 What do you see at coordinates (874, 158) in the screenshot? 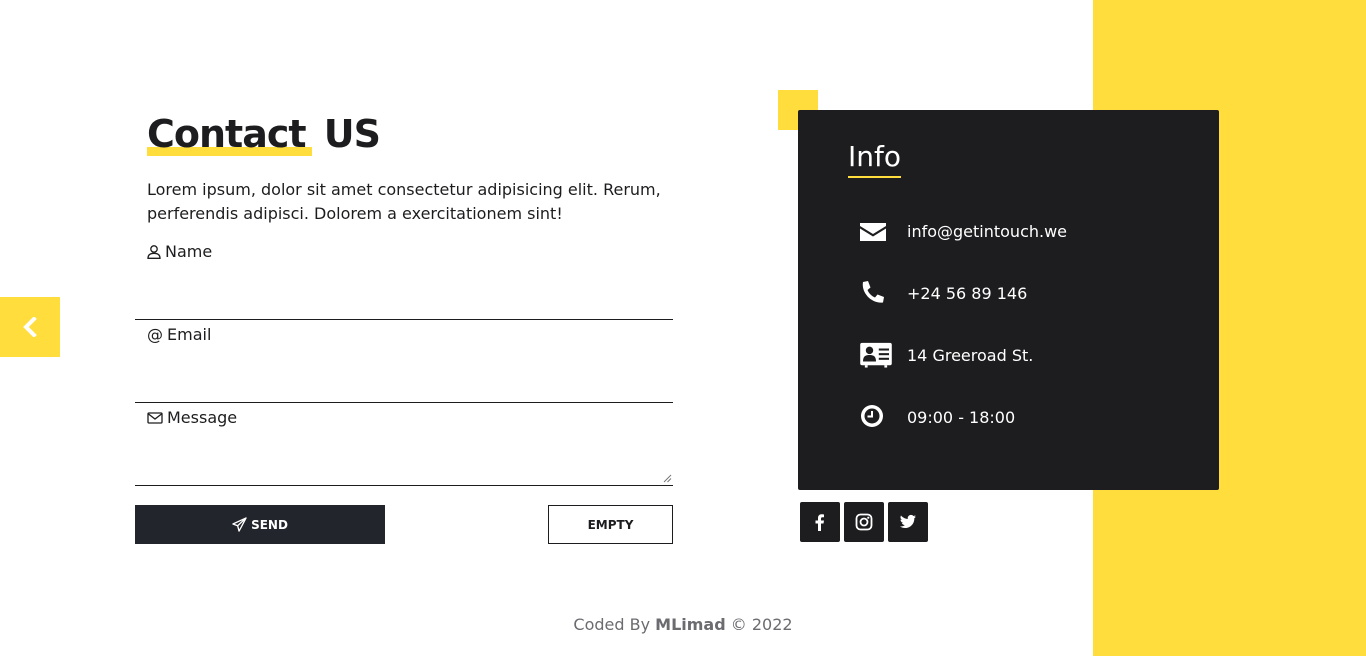
I see `info-title: Info` at bounding box center [874, 158].